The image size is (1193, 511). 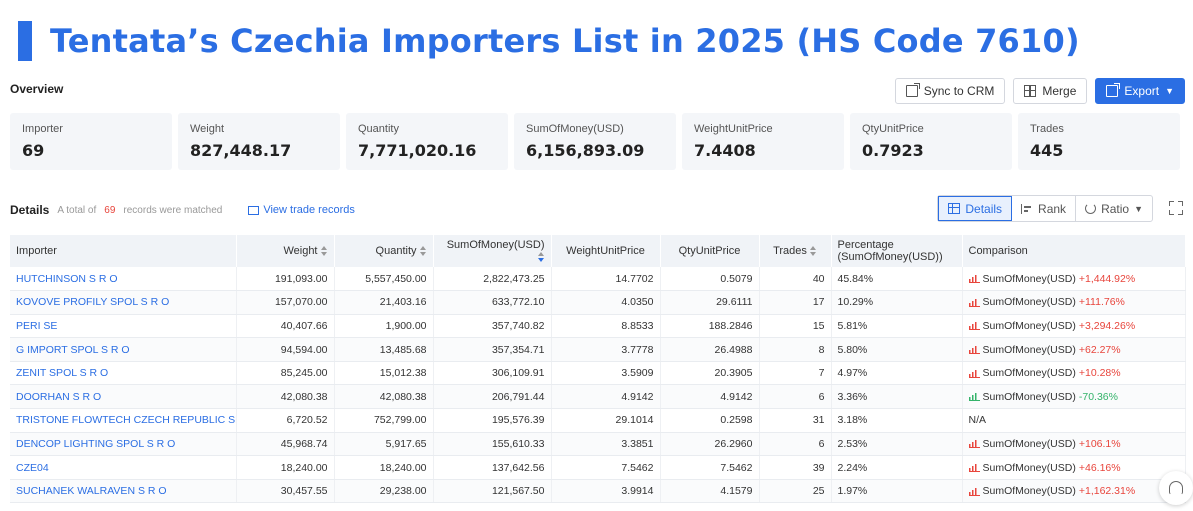 What do you see at coordinates (795, 251) in the screenshot?
I see `col-header-trades: Trades` at bounding box center [795, 251].